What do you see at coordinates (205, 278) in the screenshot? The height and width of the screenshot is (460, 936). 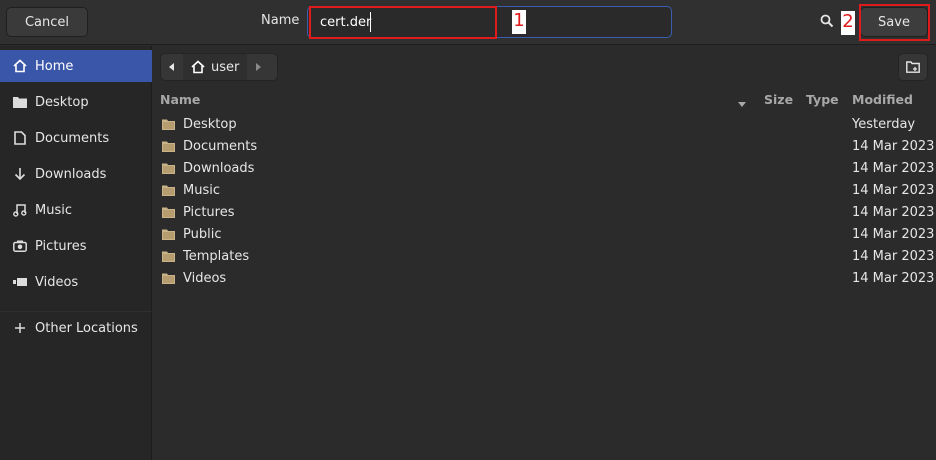 I see `file-name: Videos` at bounding box center [205, 278].